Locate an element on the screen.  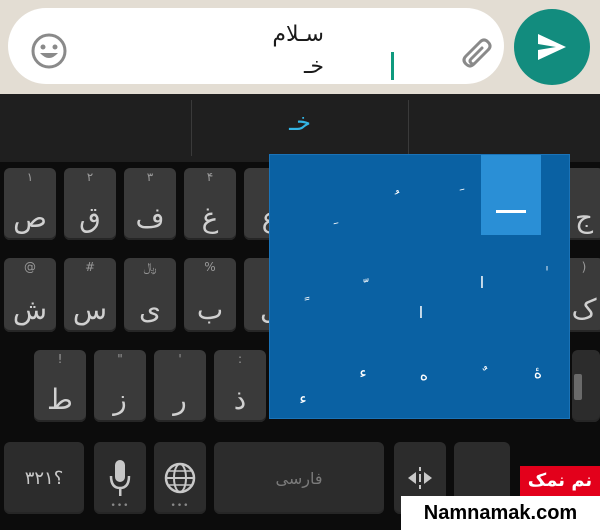
watermark-brand: نم نمک is located at coordinates (560, 481).